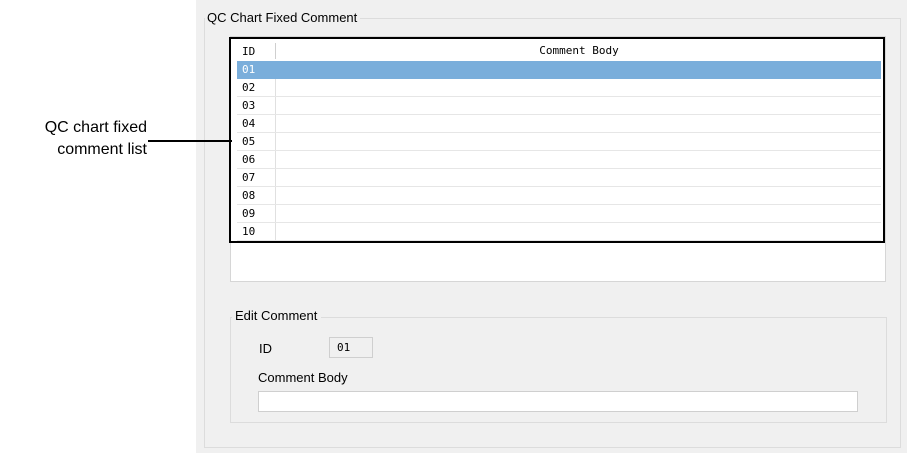  Describe the element at coordinates (277, 316) in the screenshot. I see `edit-comment-title: Edit Comment` at that location.